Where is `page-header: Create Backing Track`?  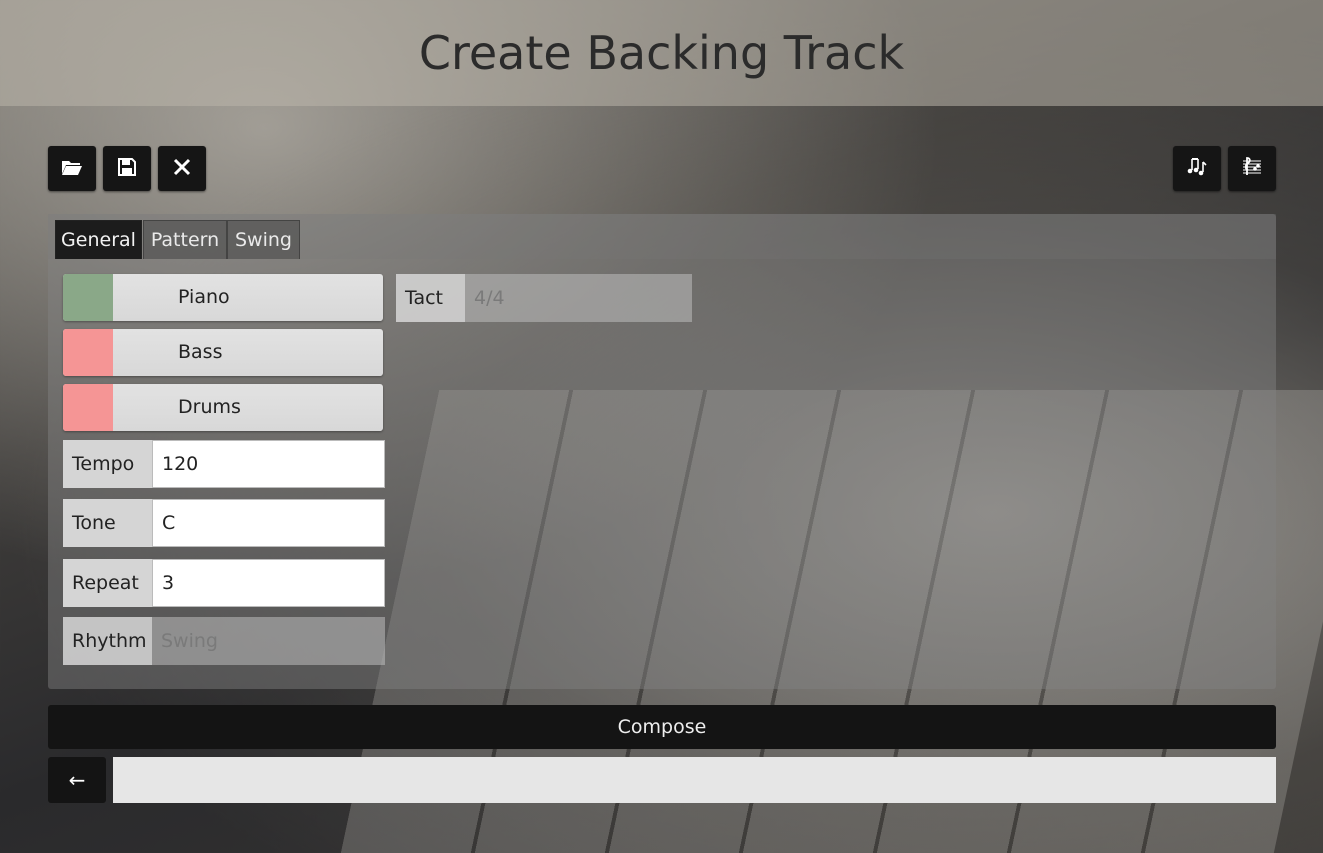 page-header: Create Backing Track is located at coordinates (661, 53).